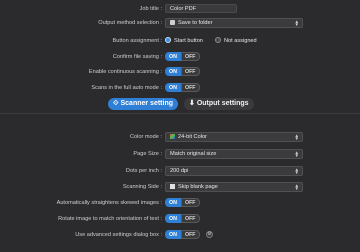 The width and height of the screenshot is (360, 252). Describe the element at coordinates (116, 103) in the screenshot. I see `scanner-icon: ⟐` at that location.